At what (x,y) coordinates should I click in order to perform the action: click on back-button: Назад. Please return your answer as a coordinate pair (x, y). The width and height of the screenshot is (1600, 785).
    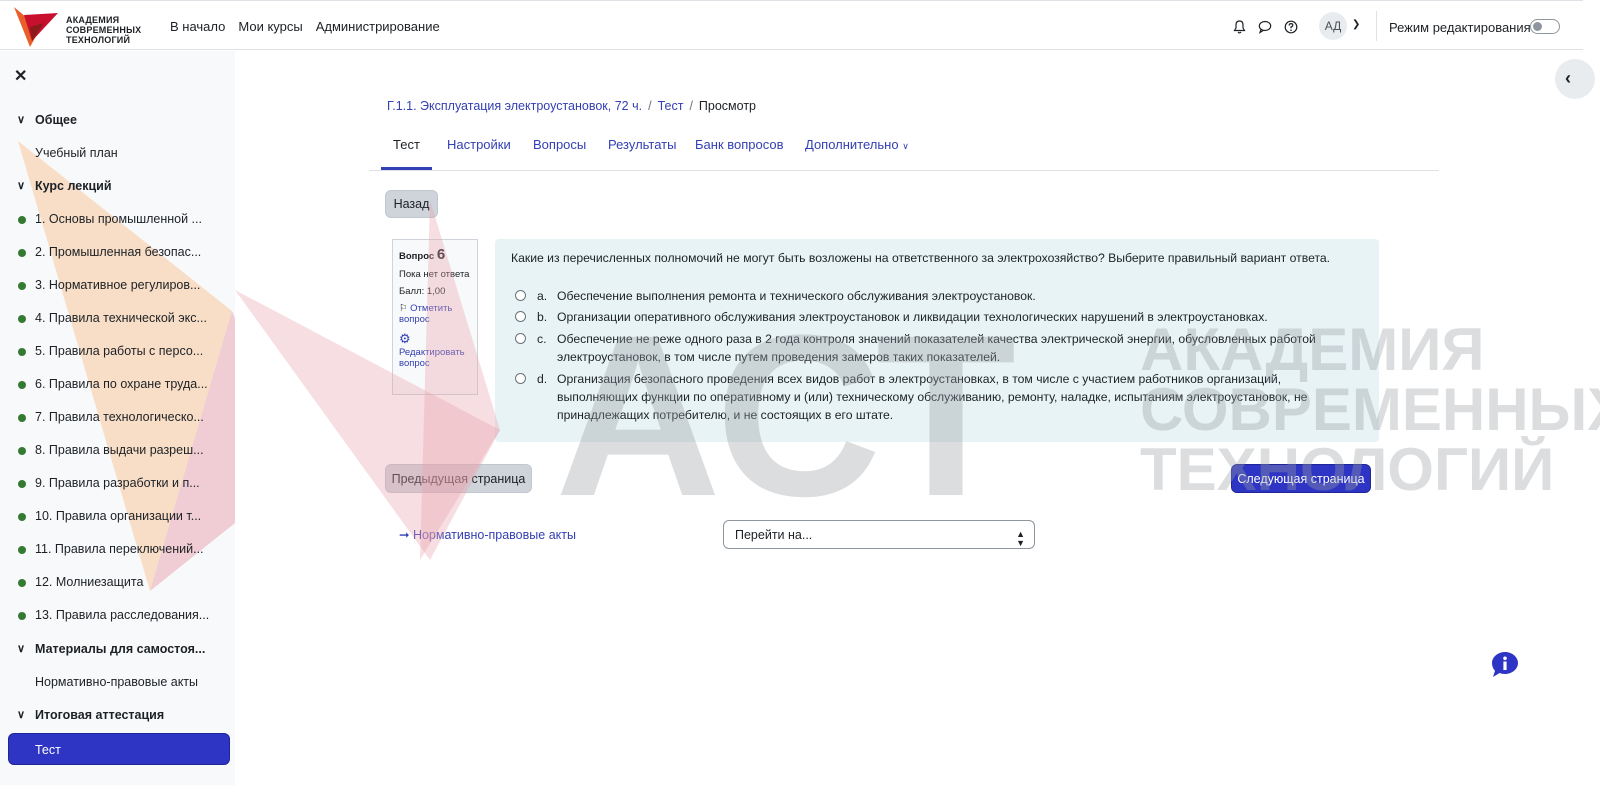
    Looking at the image, I should click on (411, 204).